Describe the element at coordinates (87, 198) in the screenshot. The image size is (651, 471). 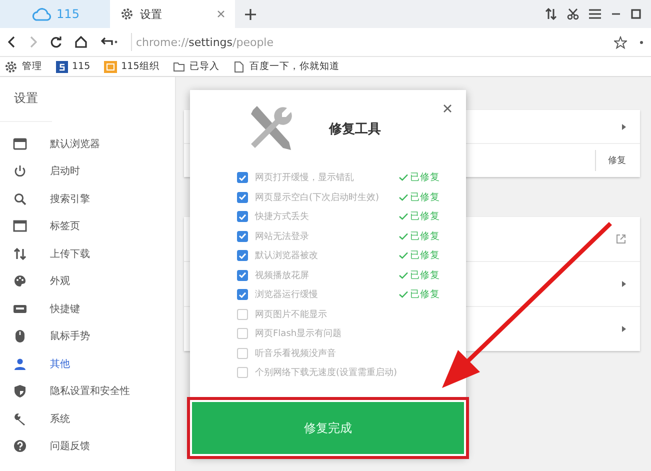
I see `sidebar-item: 搜索引擎` at that location.